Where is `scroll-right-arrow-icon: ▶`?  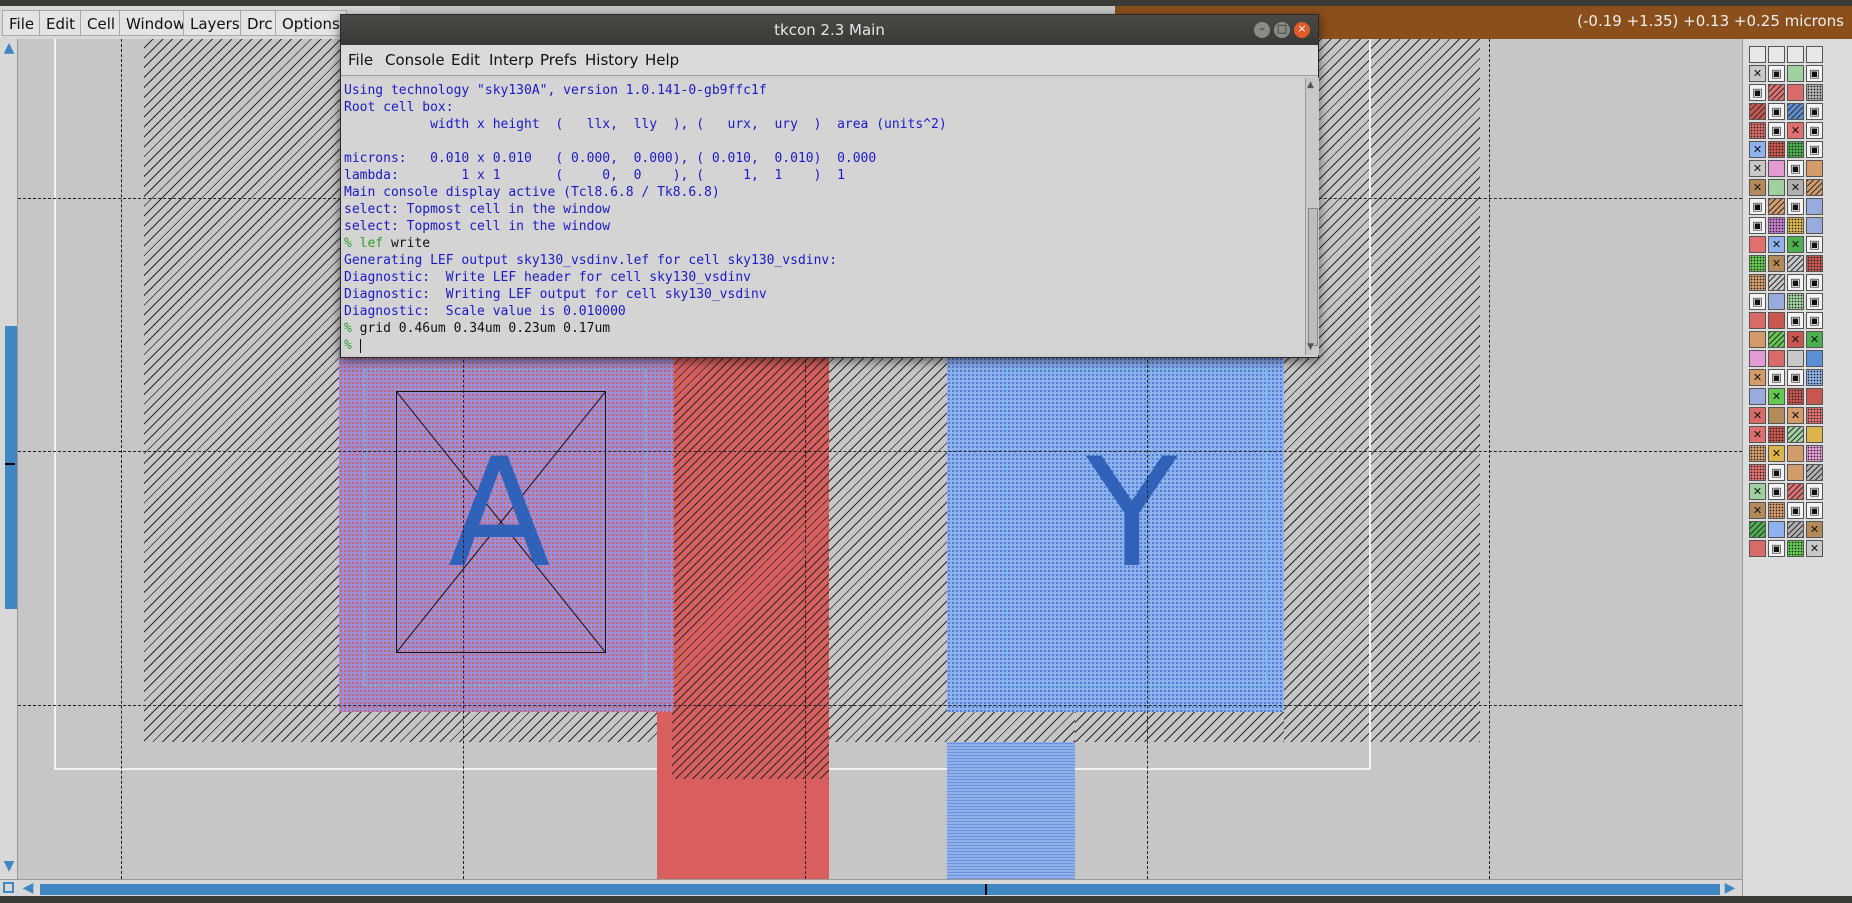 scroll-right-arrow-icon: ▶ is located at coordinates (1730, 888).